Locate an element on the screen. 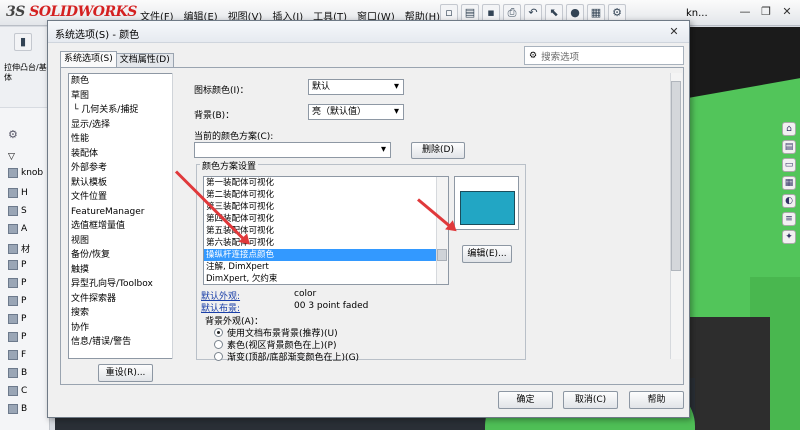  command-manager: ▮ 拉伸凸台/基体 特征 is located at coordinates (25, 81).